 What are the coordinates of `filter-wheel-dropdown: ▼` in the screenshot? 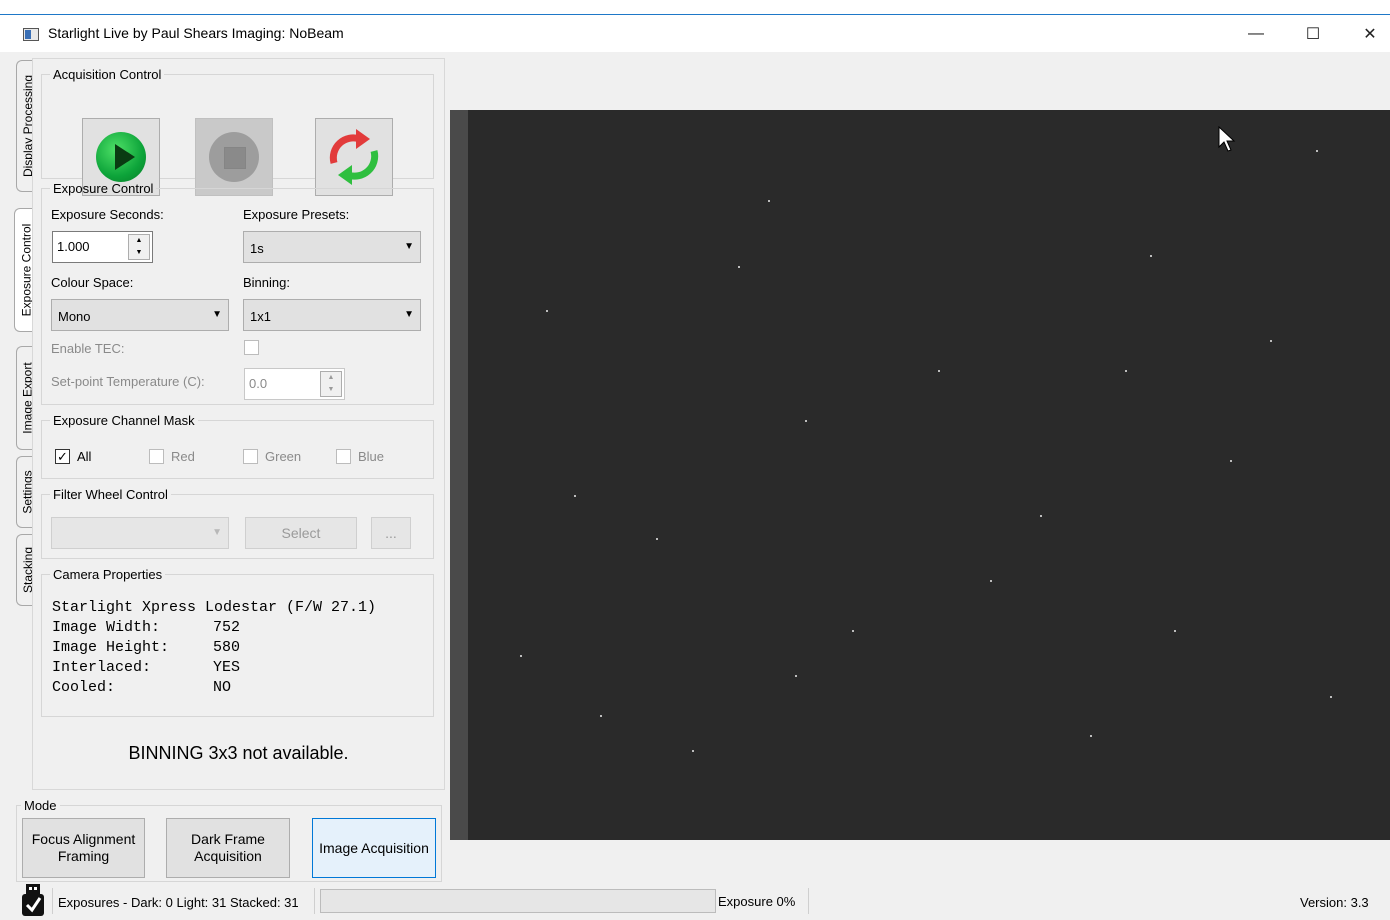 It's located at (140, 533).